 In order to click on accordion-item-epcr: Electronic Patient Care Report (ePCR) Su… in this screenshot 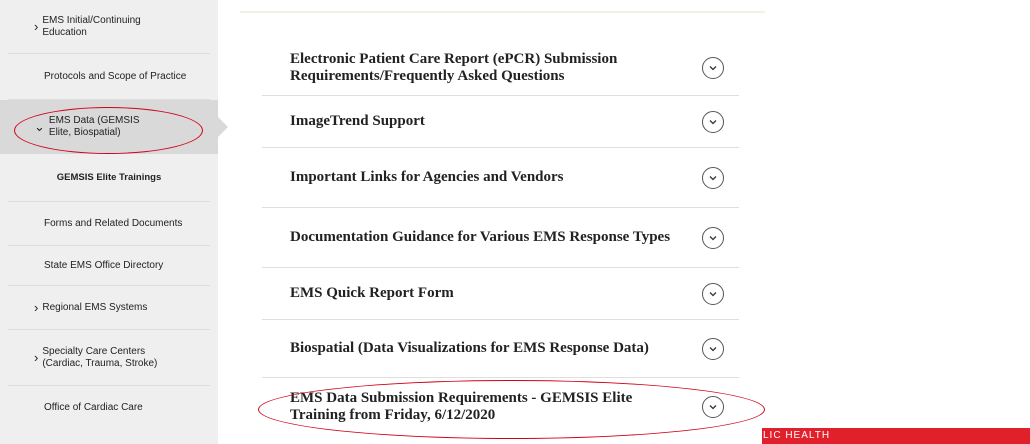, I will do `click(500, 68)`.